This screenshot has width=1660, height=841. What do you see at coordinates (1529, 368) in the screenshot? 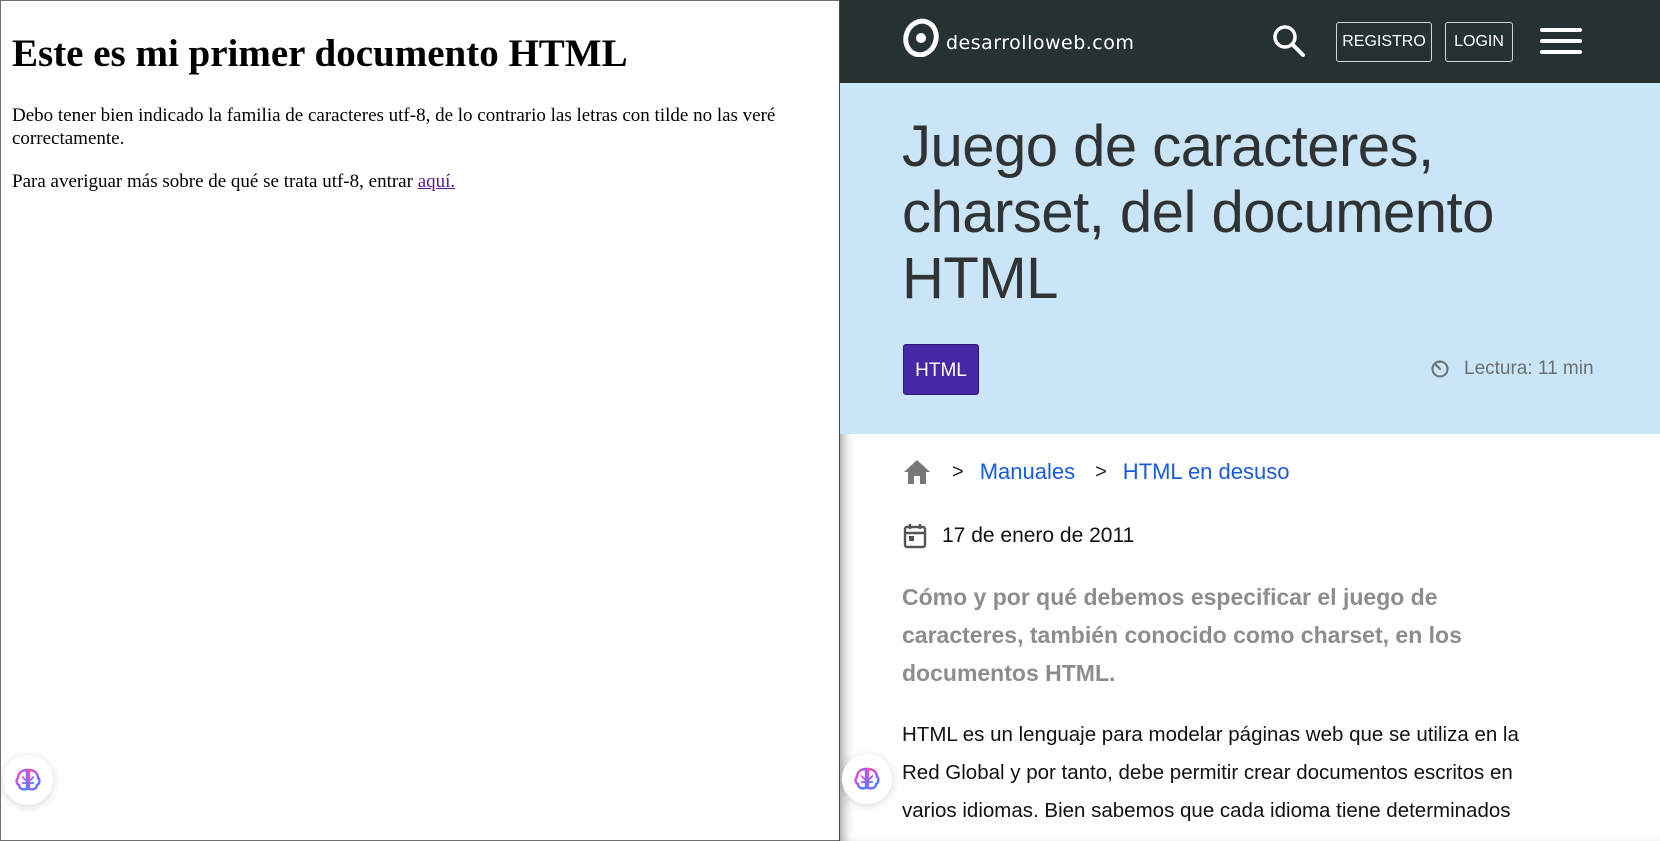
I see `reading-time-label: Lectura: 11 min` at bounding box center [1529, 368].